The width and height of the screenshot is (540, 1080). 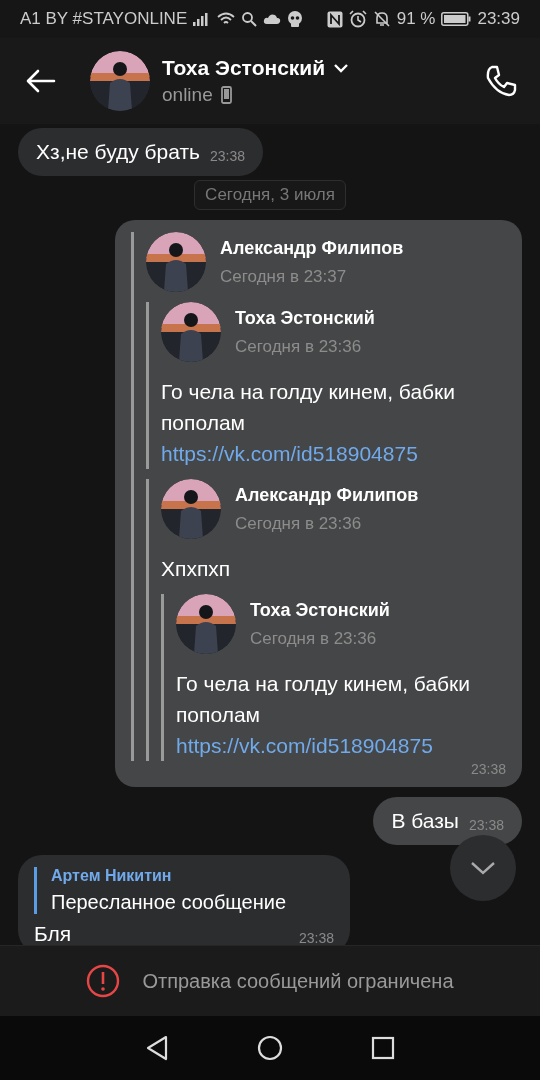 I want to click on message-text: Хпхпхп, so click(x=196, y=569).